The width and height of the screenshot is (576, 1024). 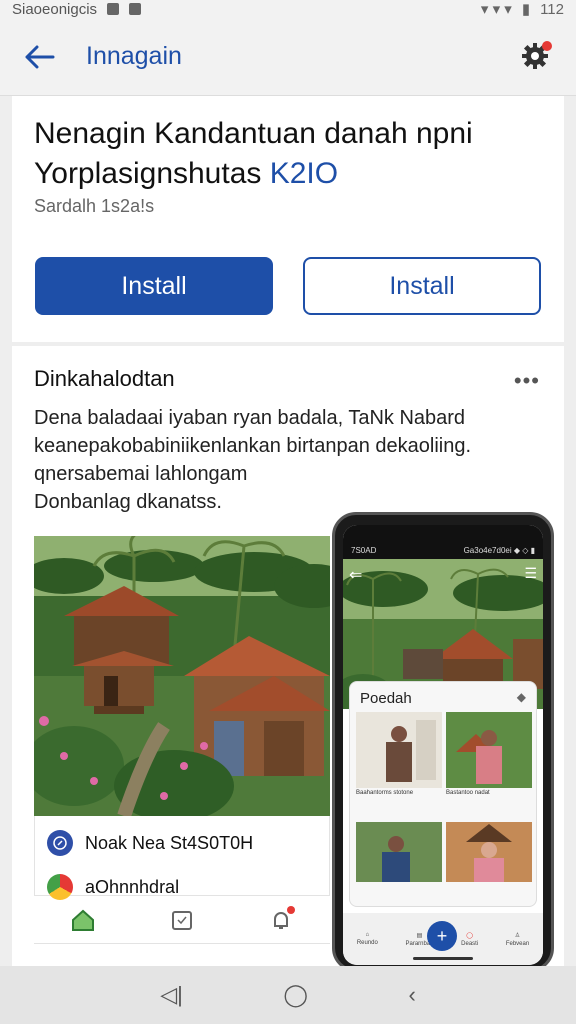 What do you see at coordinates (385, 793) in the screenshot?
I see `phone-photo-caption: Baahantorms stotone` at bounding box center [385, 793].